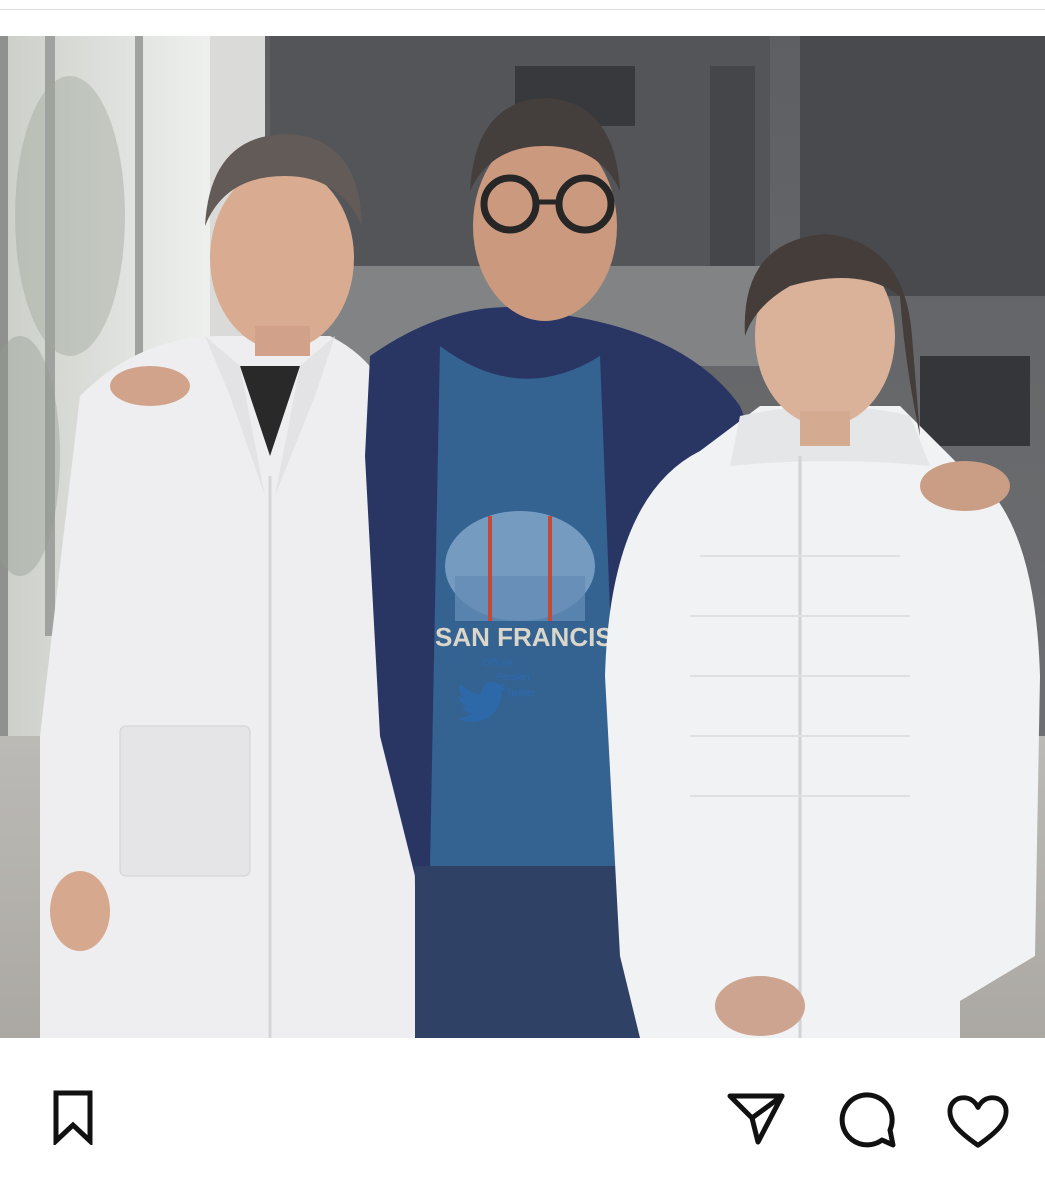 This screenshot has width=1045, height=1177. I want to click on heart-icon, so click(978, 1121).